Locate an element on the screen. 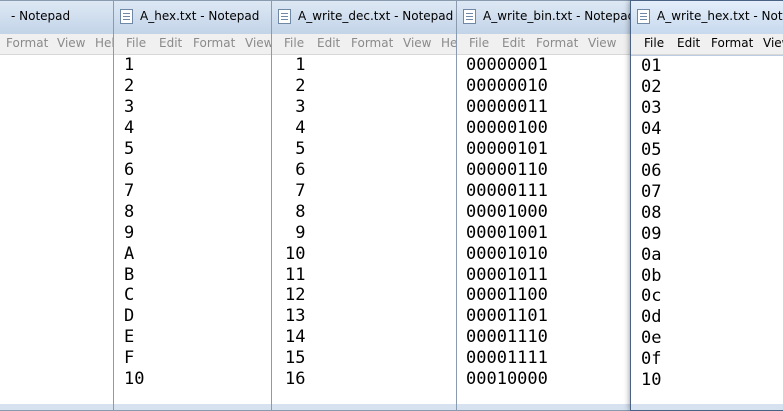  text-line: 0a is located at coordinates (651, 254).